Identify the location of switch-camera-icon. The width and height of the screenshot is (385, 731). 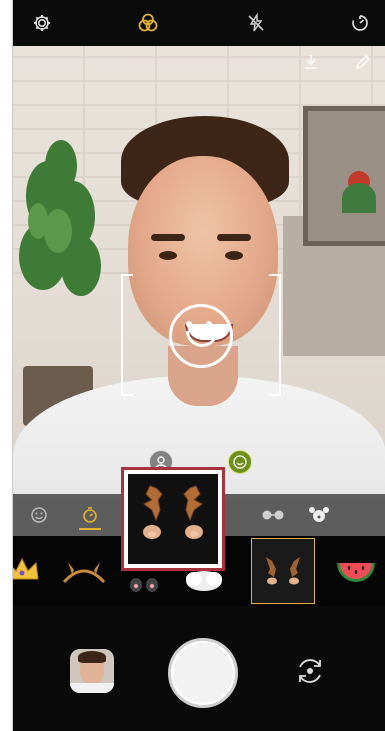
(310, 671).